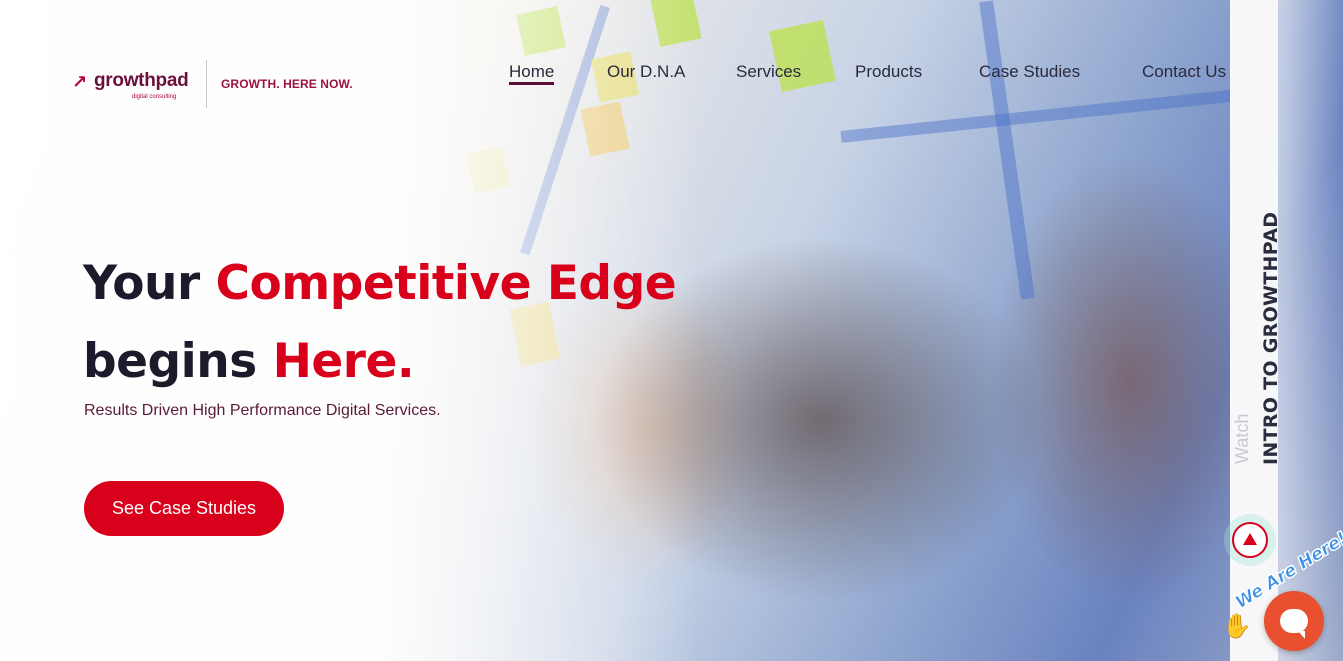  Describe the element at coordinates (768, 72) in the screenshot. I see `nav-item-services: Services` at that location.